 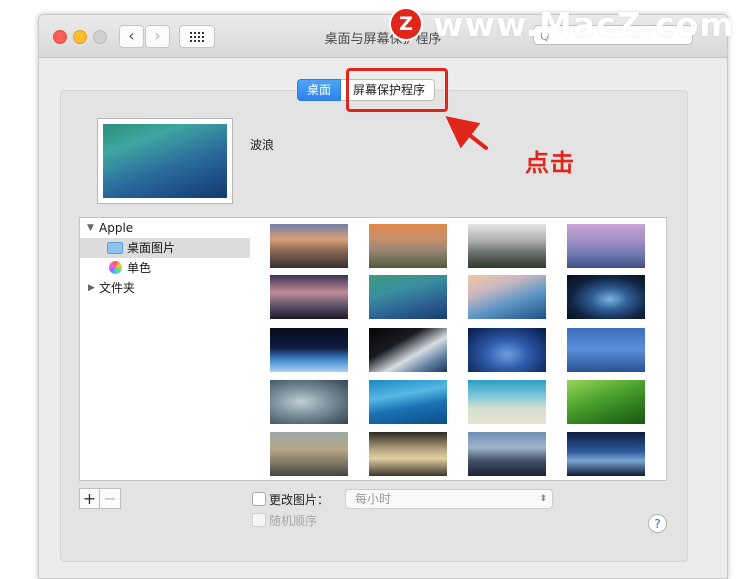 I want to click on wallpaper-preview, so click(x=165, y=161).